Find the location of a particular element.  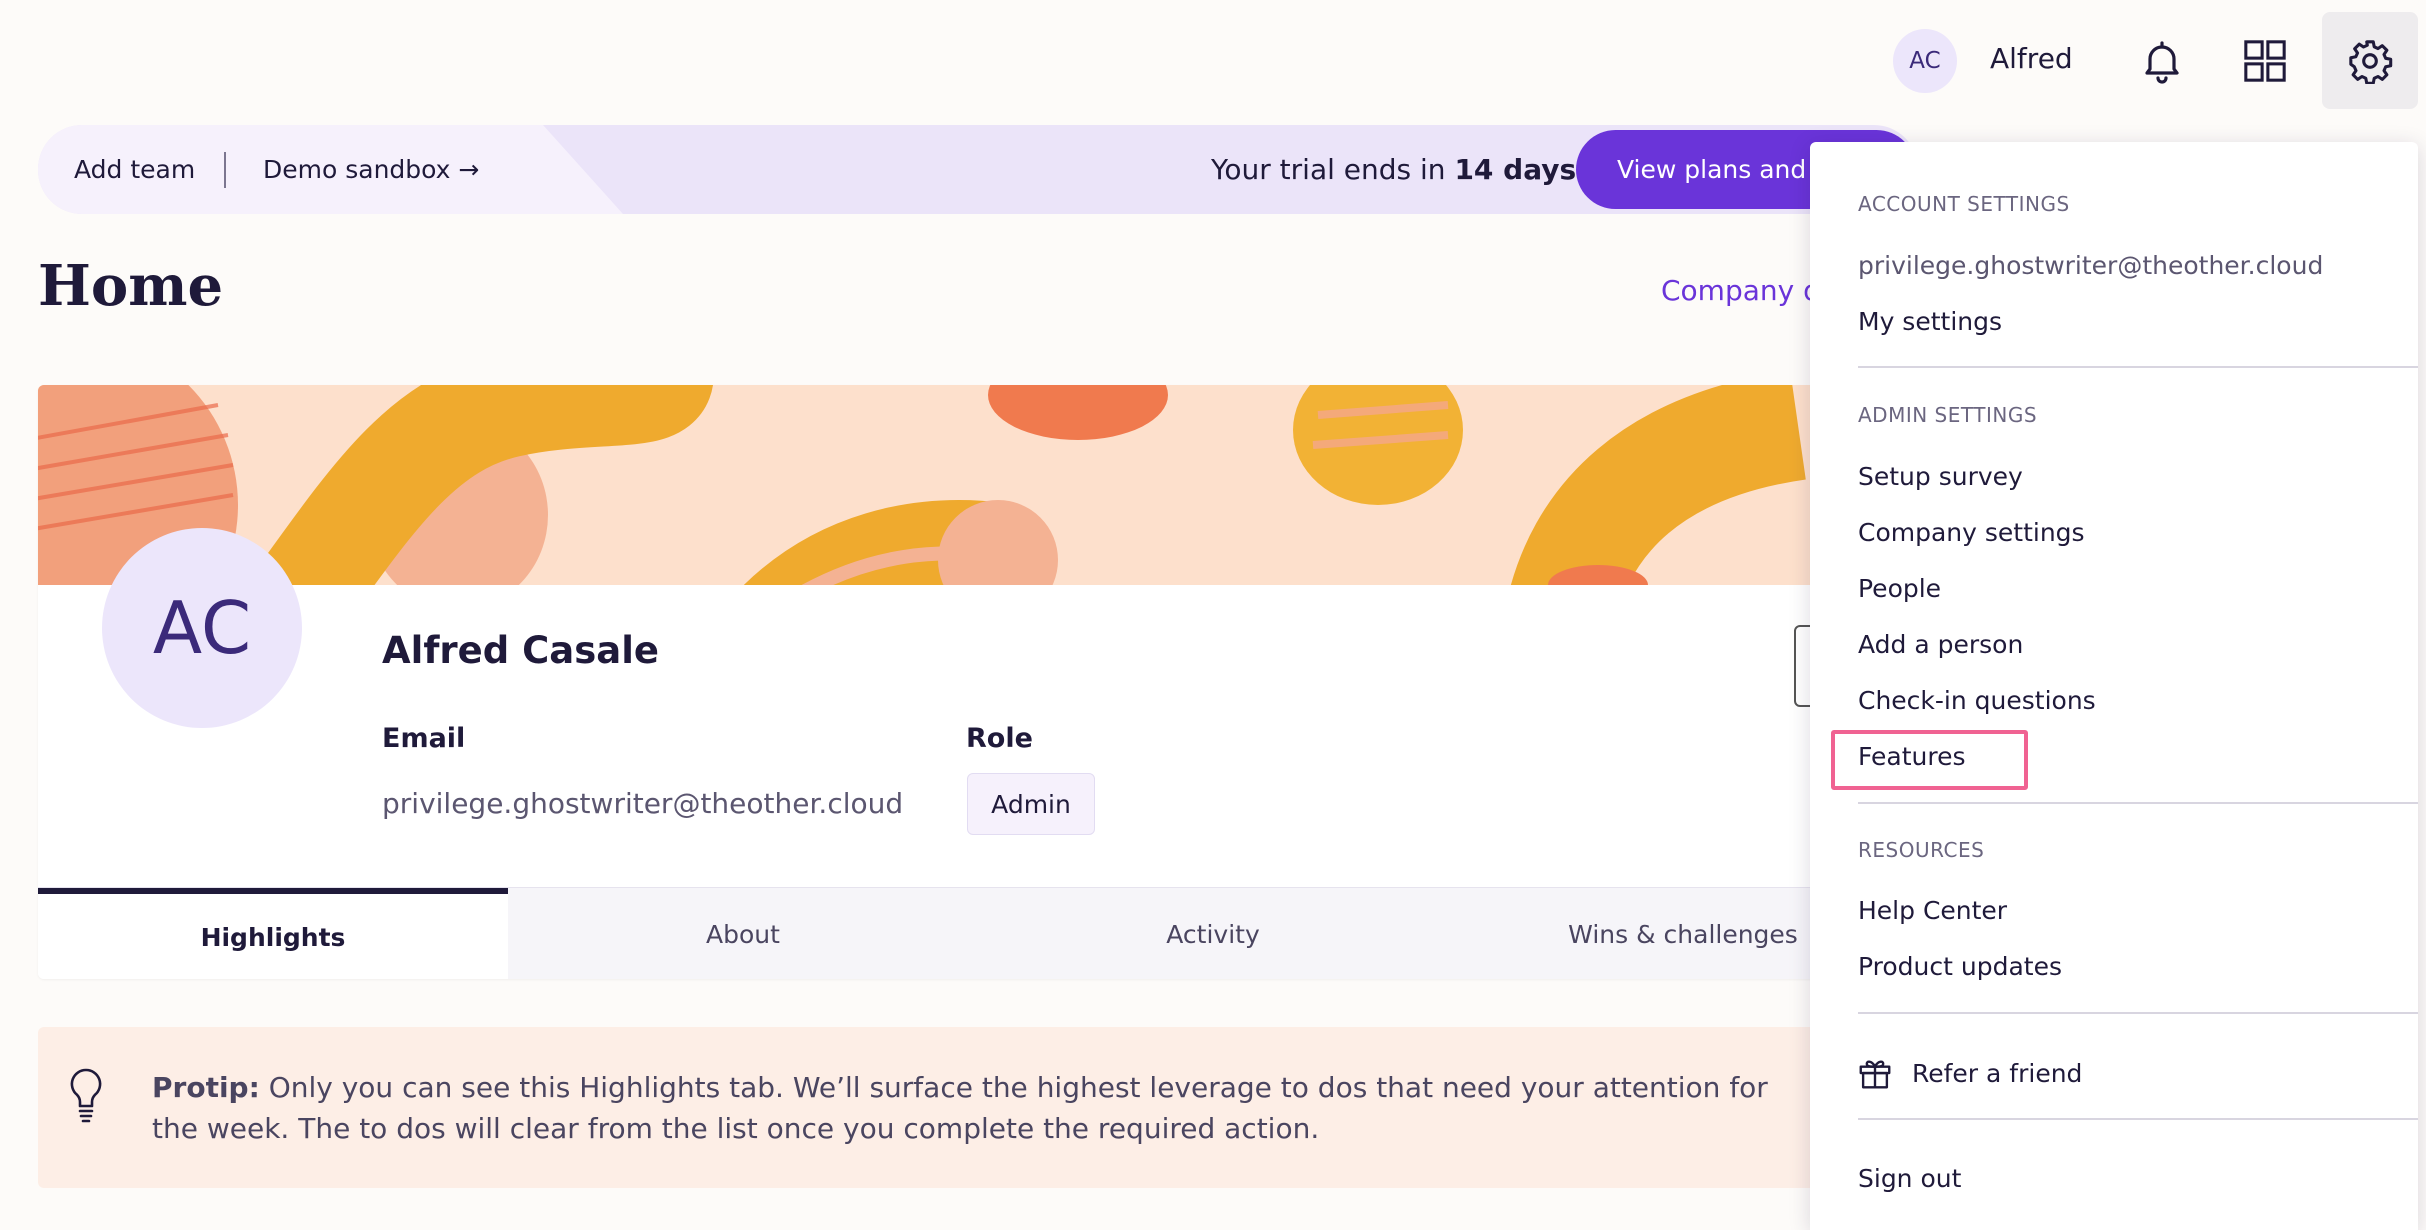

admin-settings-heading: ADMIN SETTINGS is located at coordinates (1948, 415).